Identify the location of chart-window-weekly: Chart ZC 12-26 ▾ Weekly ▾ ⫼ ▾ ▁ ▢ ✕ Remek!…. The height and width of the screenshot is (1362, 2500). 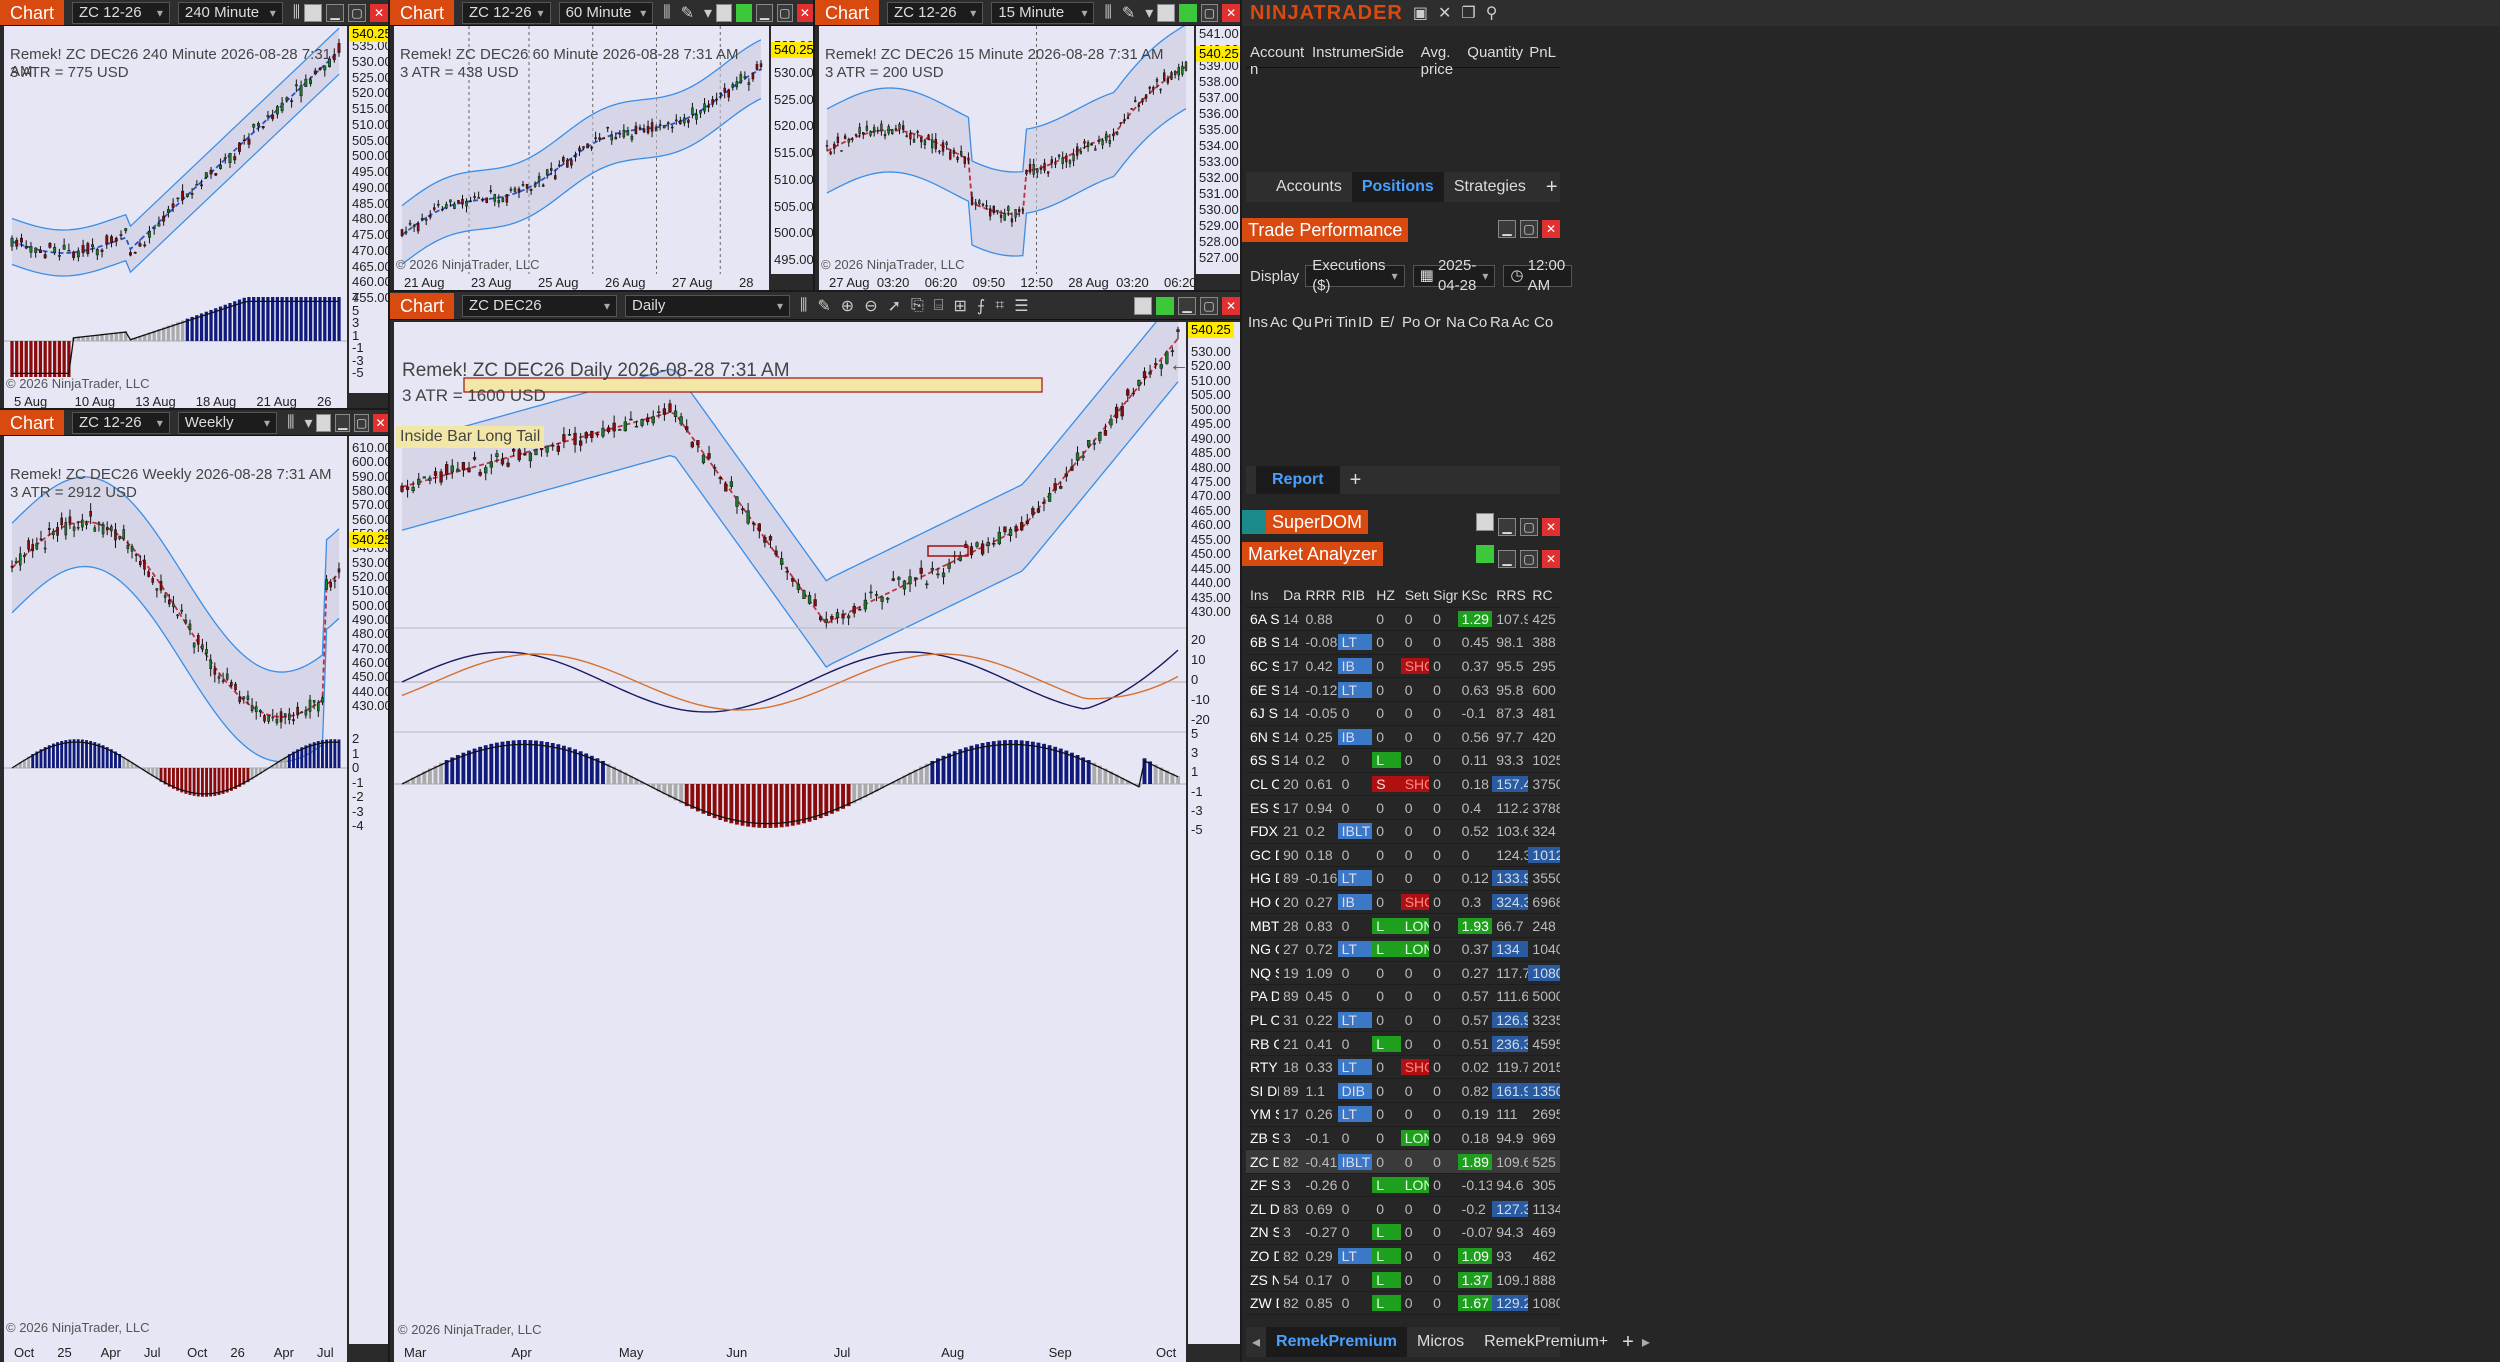
(194, 886).